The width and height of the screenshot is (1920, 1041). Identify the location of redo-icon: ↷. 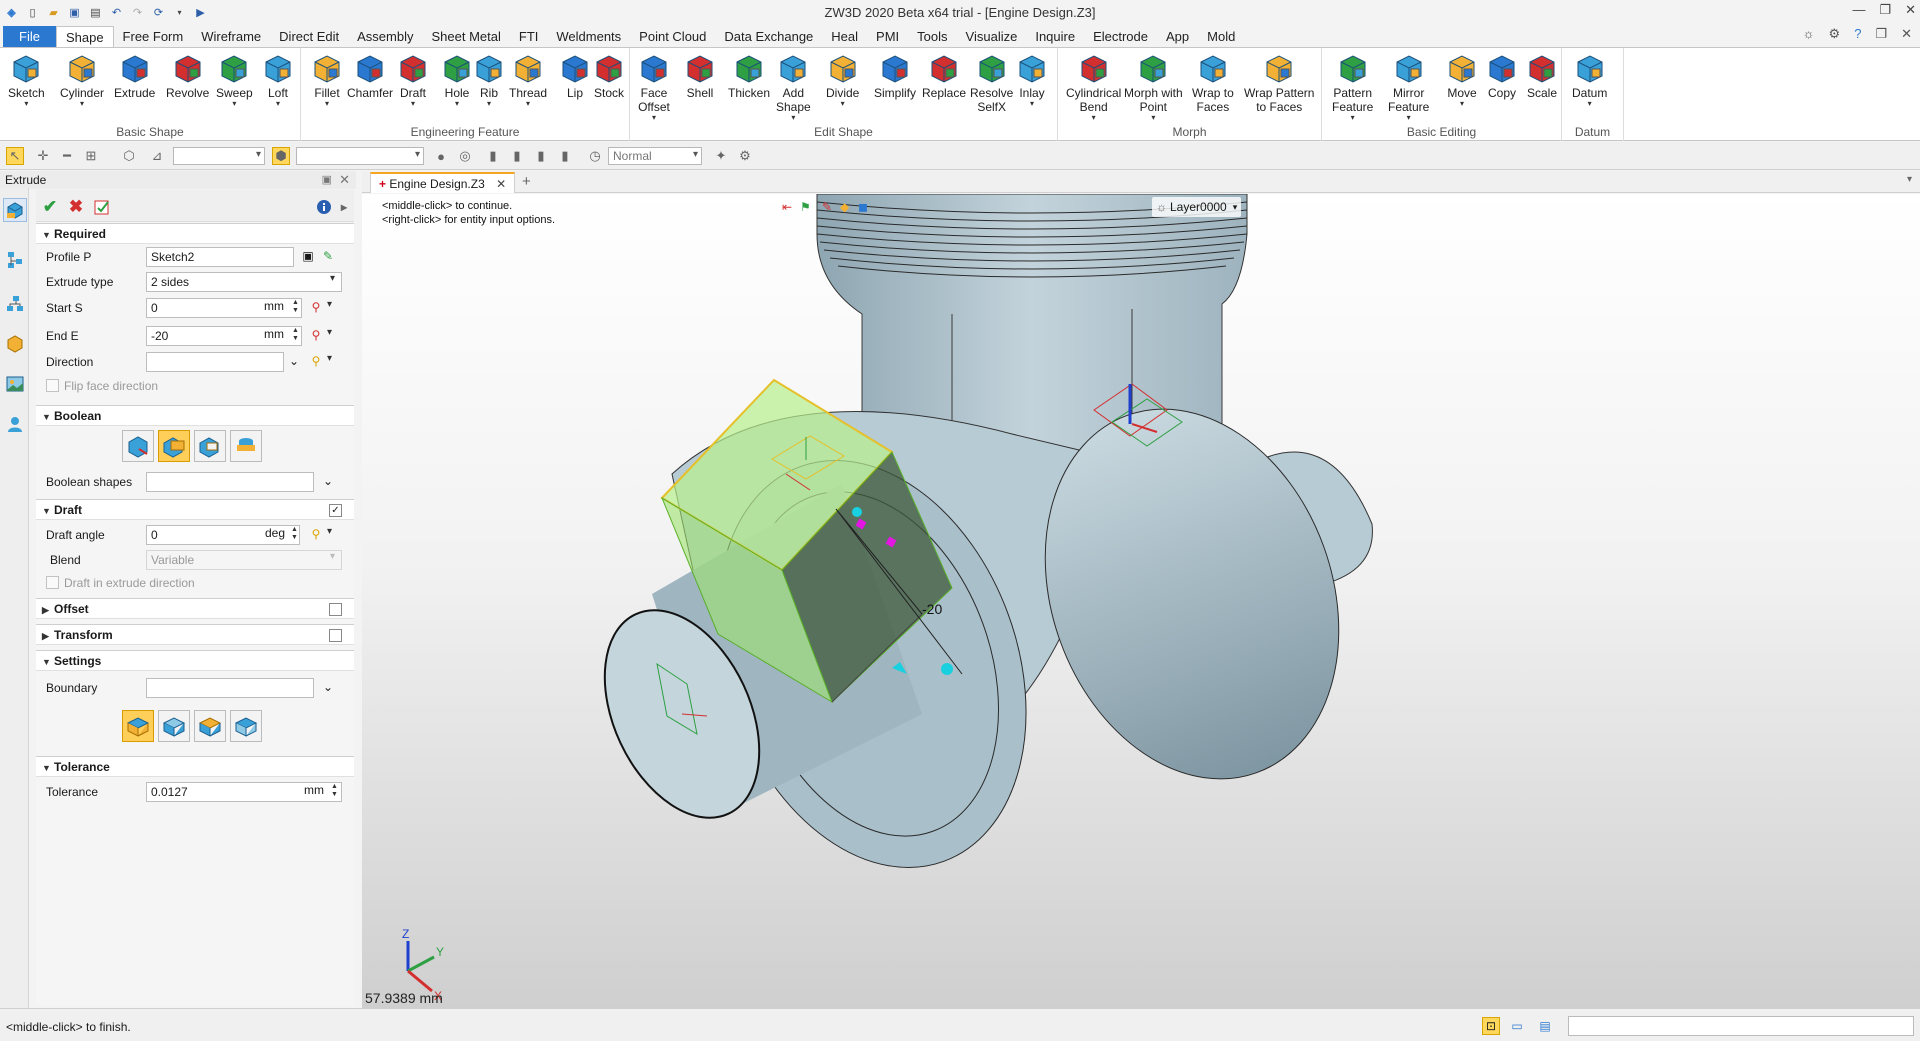
(137, 12).